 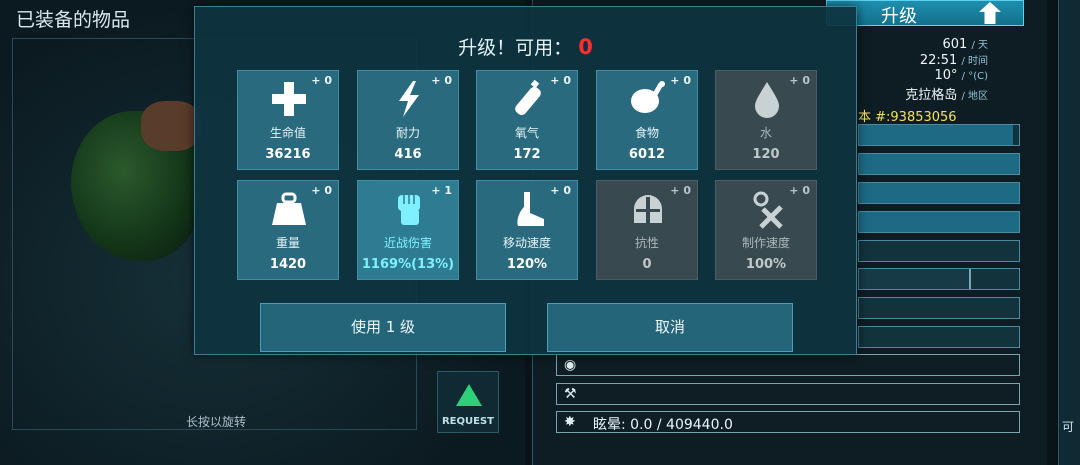 I want to click on upgrade-top-label: 升级, so click(x=899, y=16).